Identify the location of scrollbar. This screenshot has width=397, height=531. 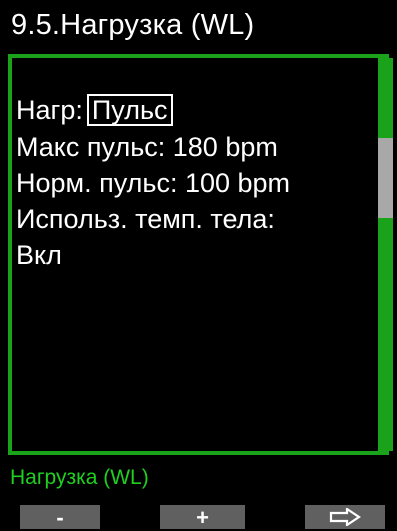
(385, 254).